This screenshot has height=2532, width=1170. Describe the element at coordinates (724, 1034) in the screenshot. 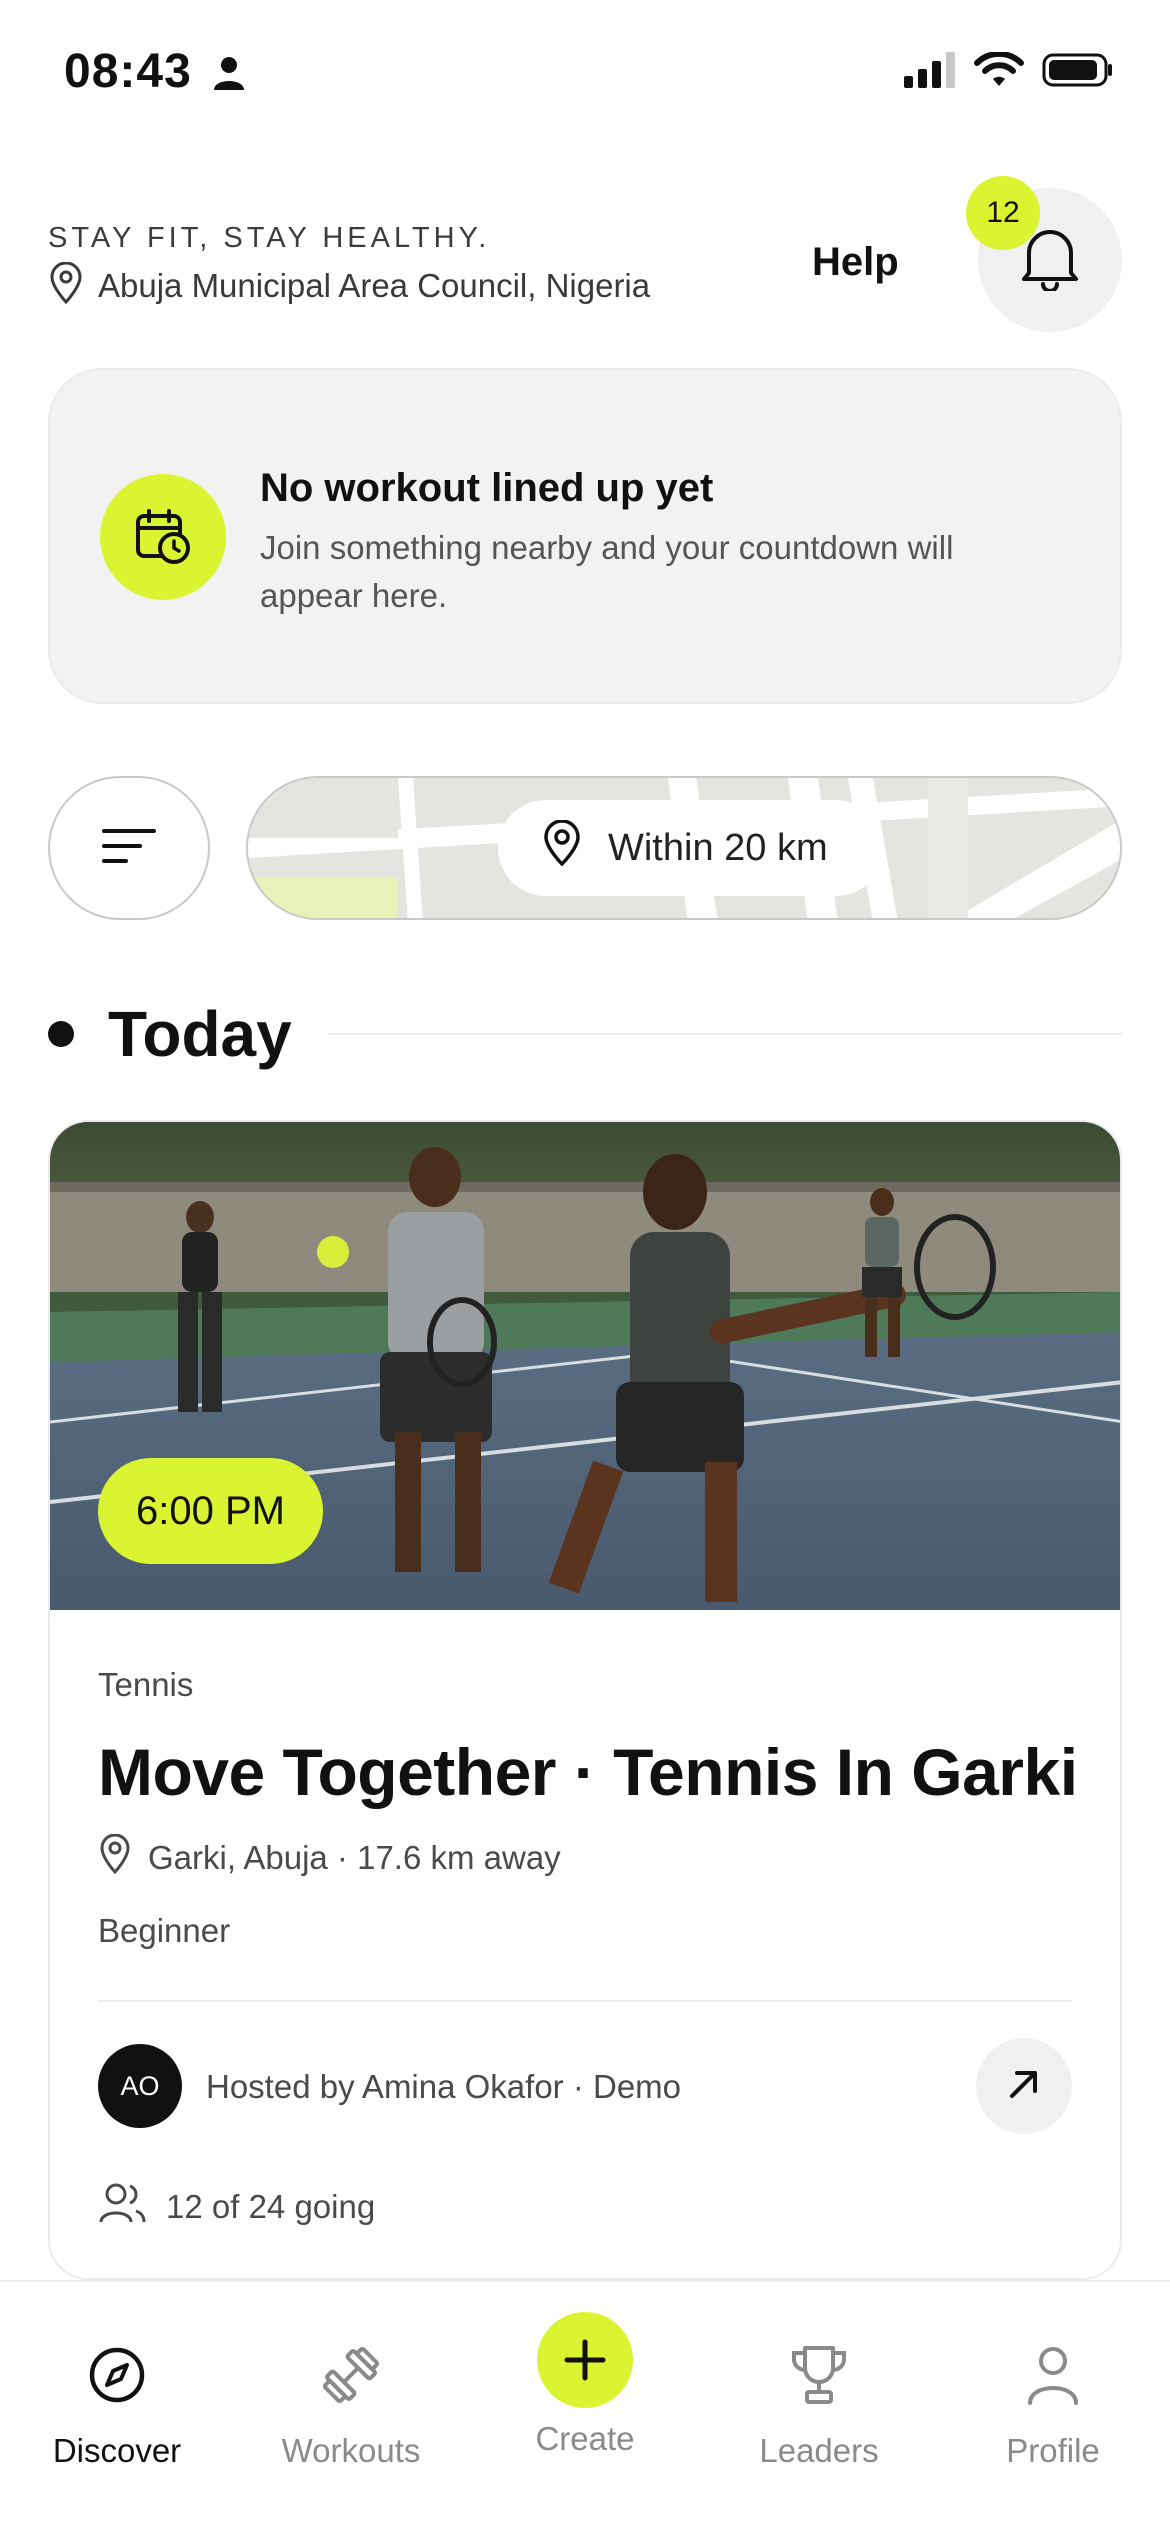

I see `section-divider` at that location.